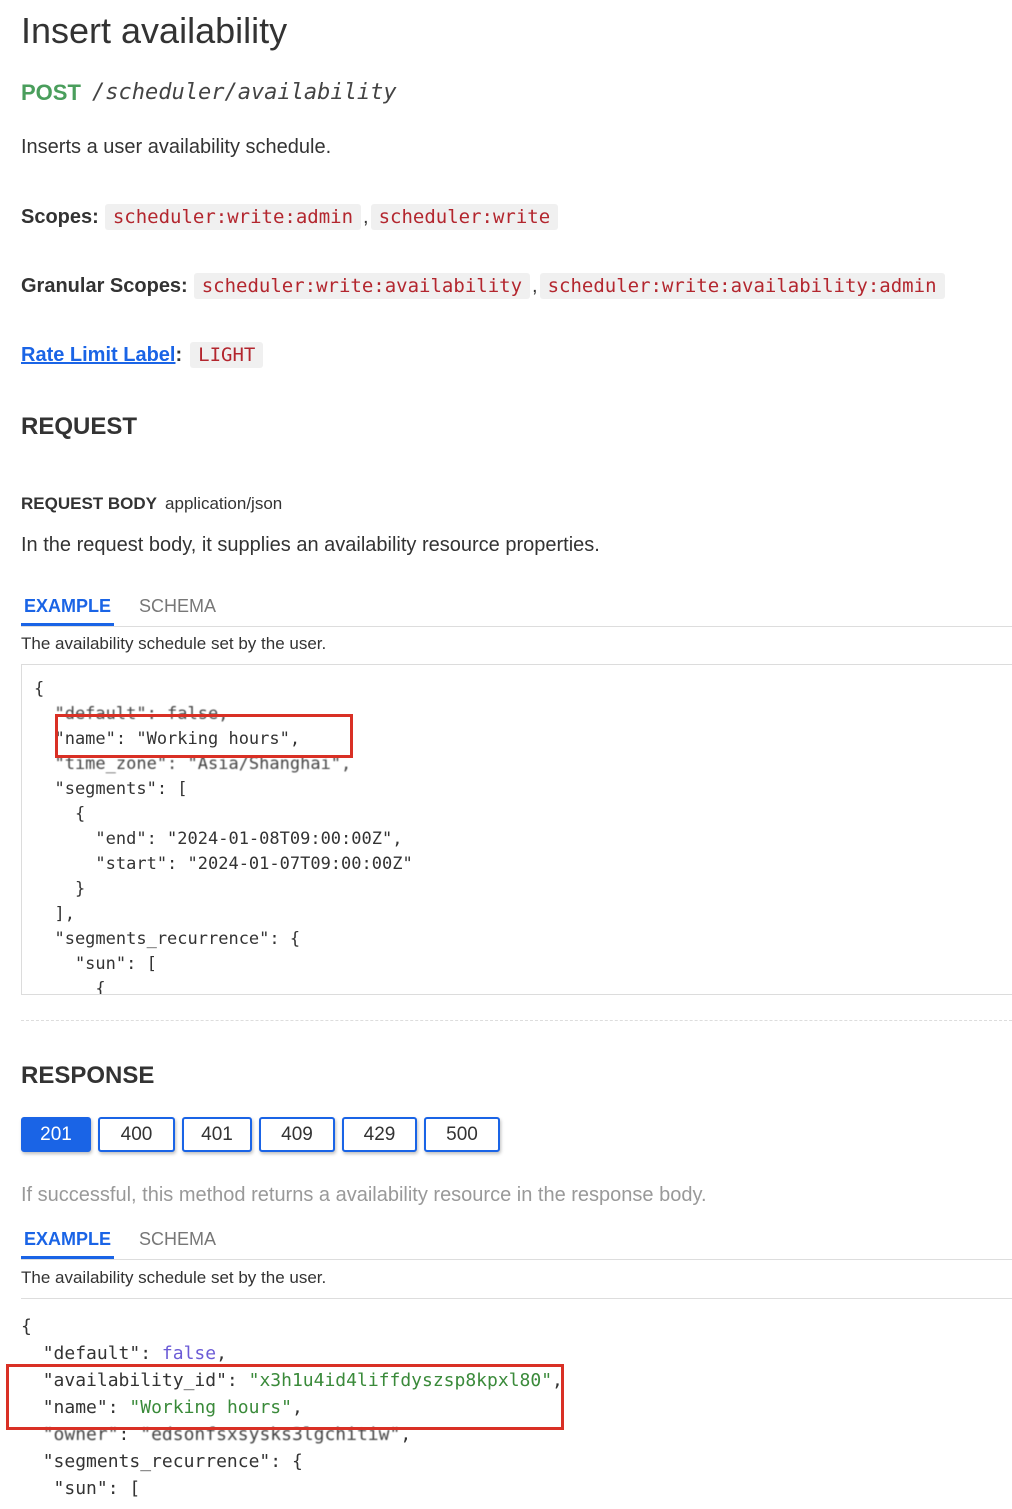 The height and width of the screenshot is (1509, 1012). Describe the element at coordinates (60, 889) in the screenshot. I see `code-line: }` at that location.